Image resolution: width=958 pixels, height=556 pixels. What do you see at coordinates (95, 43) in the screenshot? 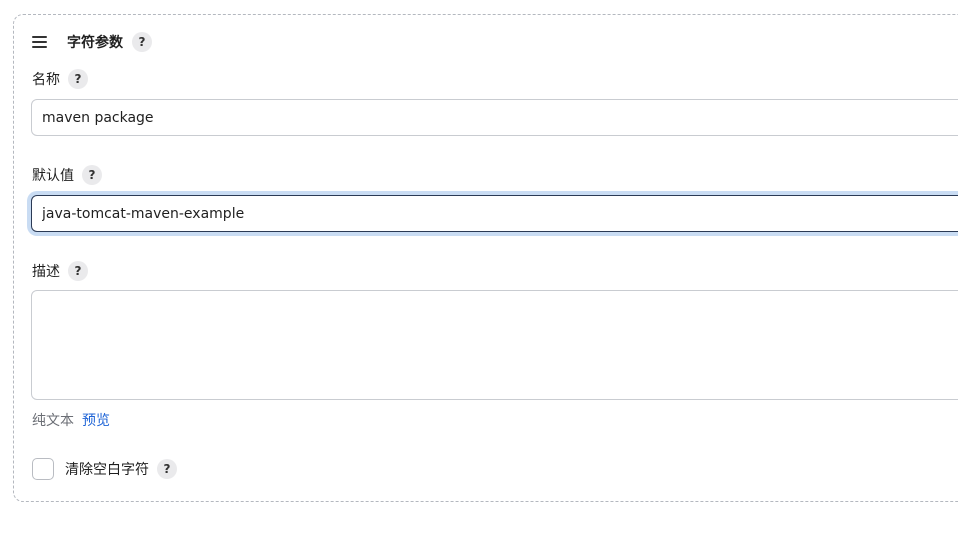
I see `parameter-type-title: 字符参数` at bounding box center [95, 43].